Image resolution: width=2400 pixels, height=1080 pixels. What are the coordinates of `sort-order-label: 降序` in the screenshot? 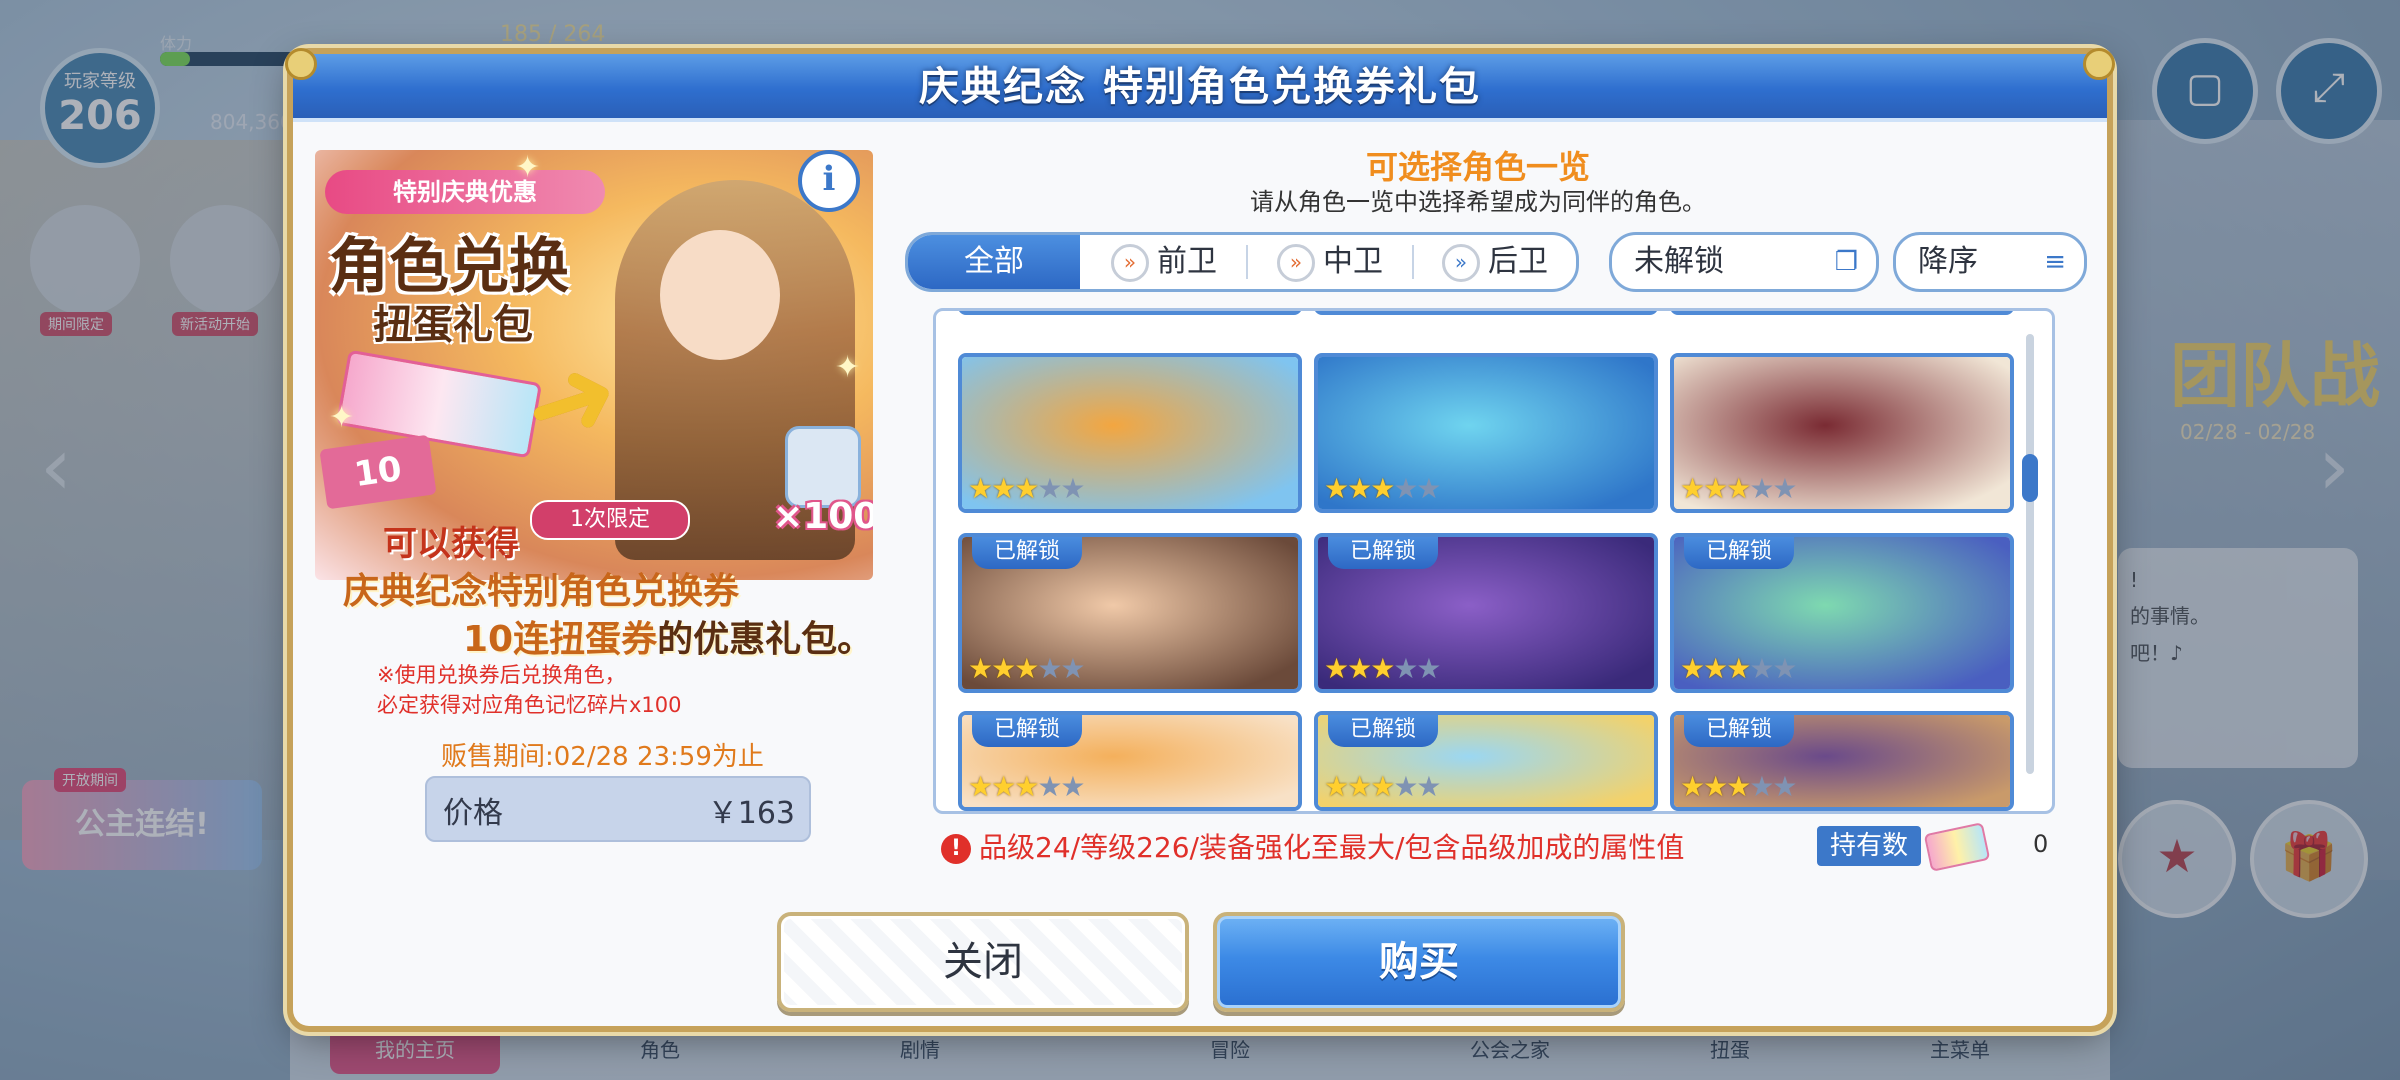 It's located at (1948, 261).